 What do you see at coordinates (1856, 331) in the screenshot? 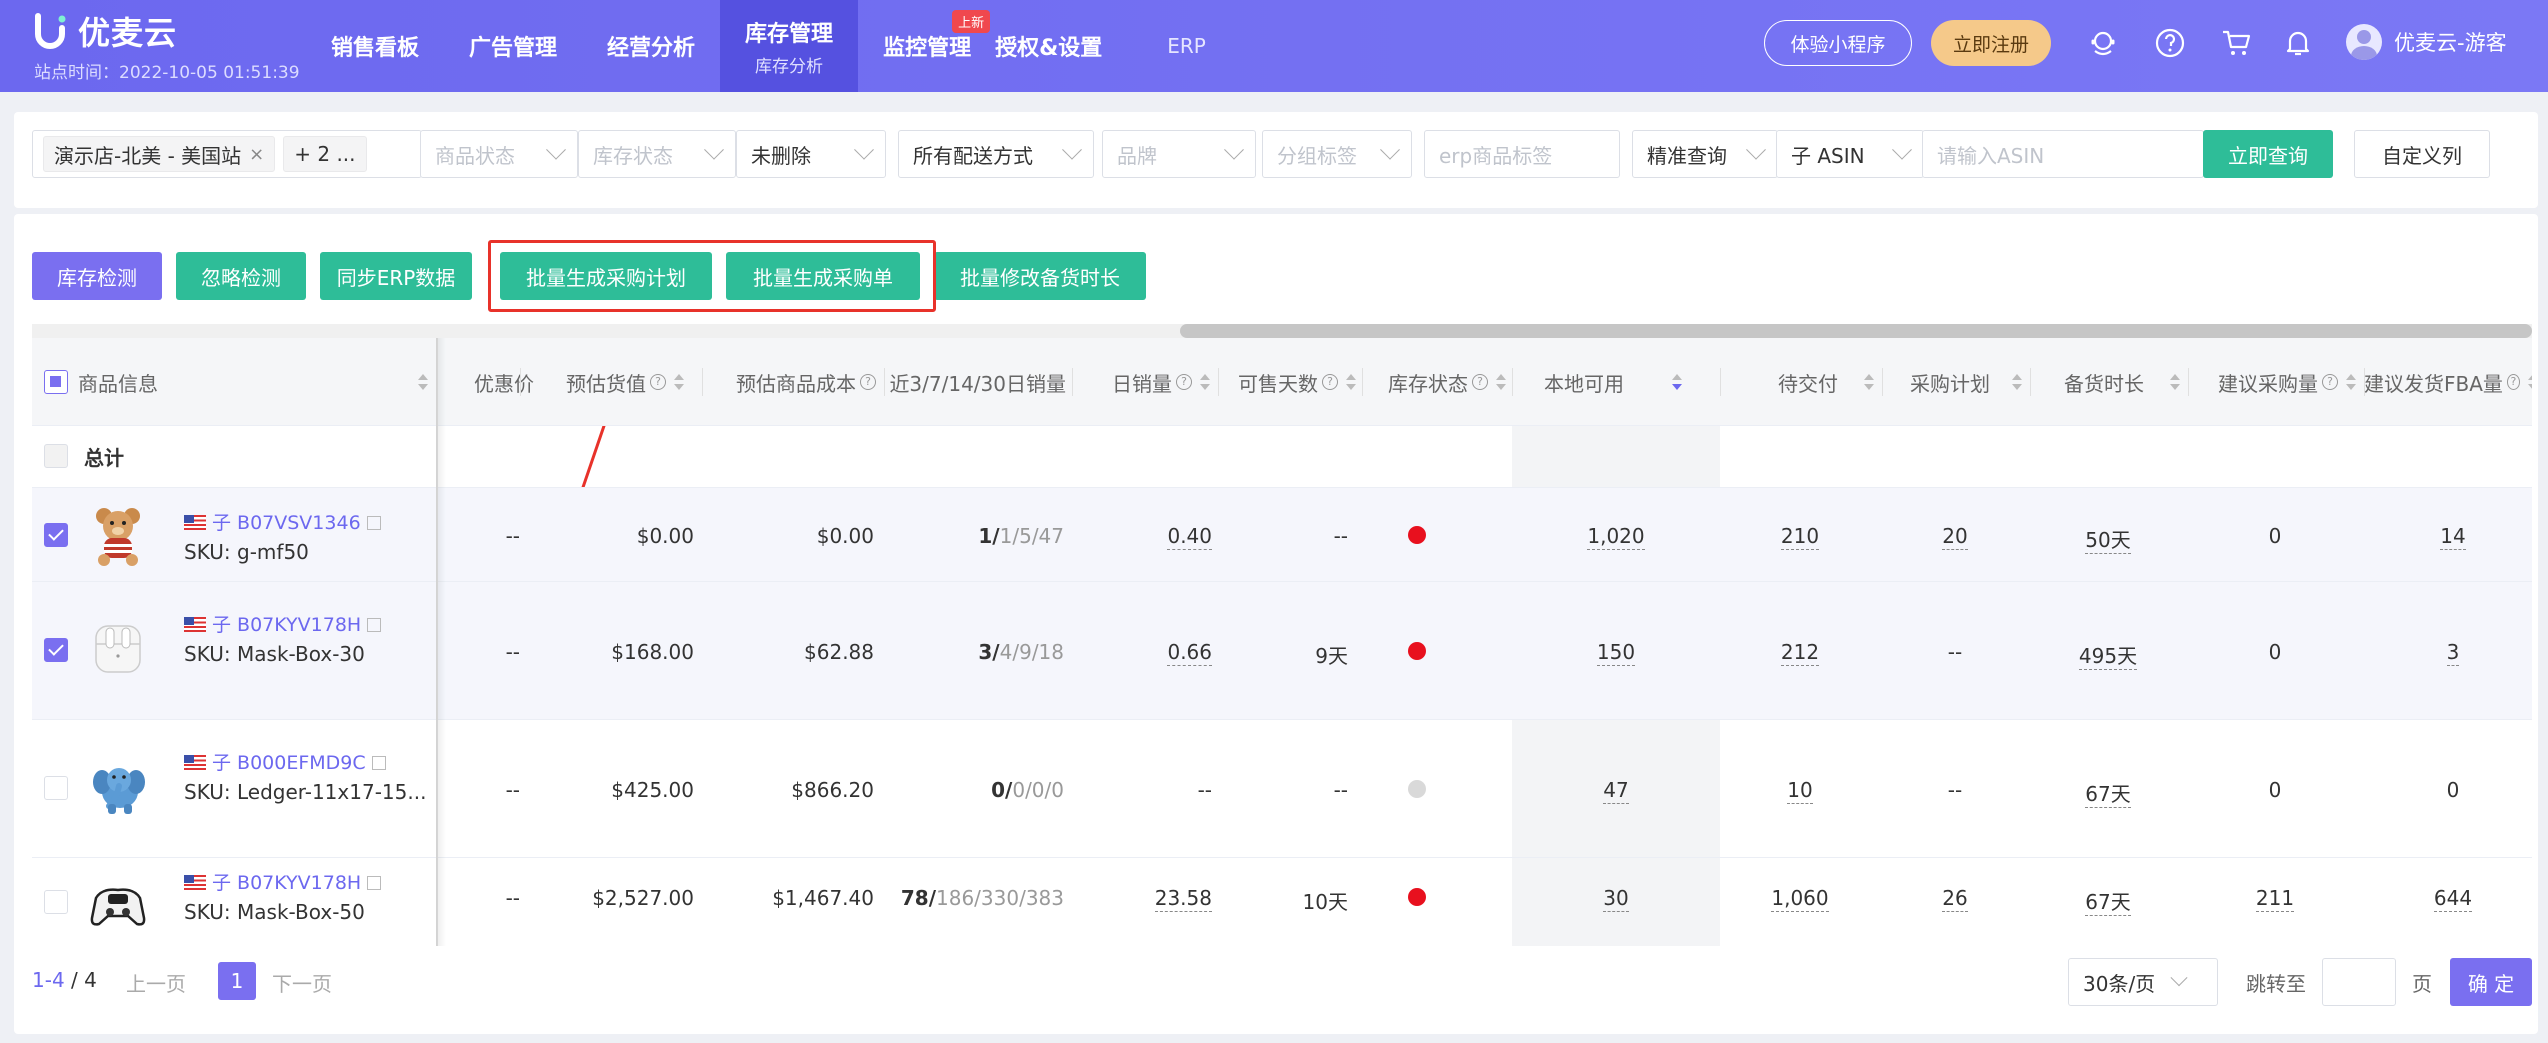
I see `scrollbar-thumb` at bounding box center [1856, 331].